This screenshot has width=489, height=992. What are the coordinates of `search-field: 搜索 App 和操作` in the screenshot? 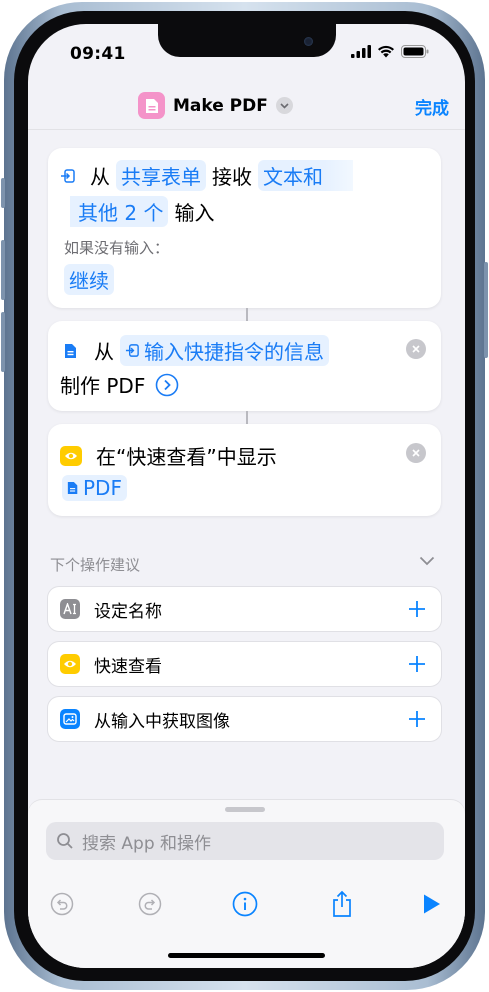 It's located at (245, 841).